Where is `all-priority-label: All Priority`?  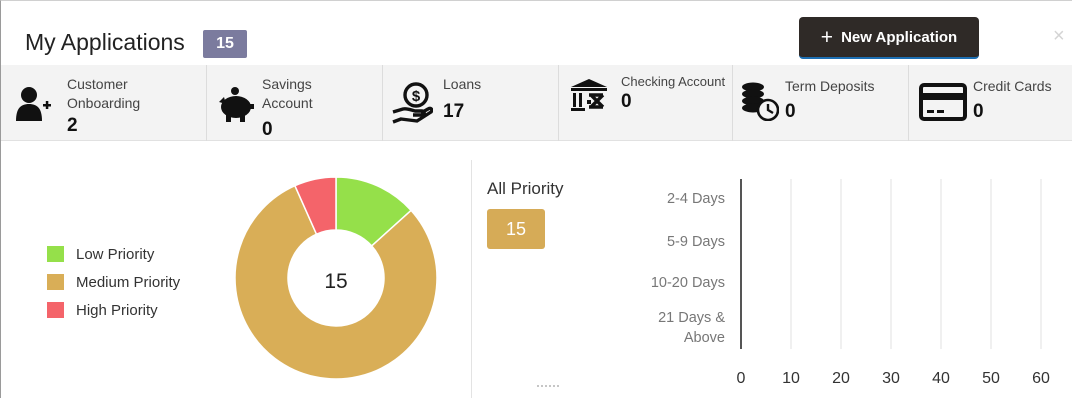 all-priority-label: All Priority is located at coordinates (525, 188).